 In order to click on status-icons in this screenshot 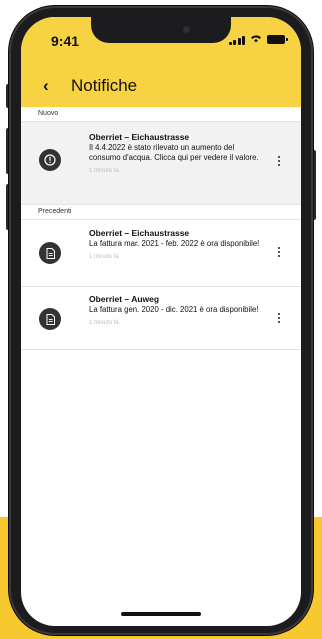, I will do `click(258, 39)`.